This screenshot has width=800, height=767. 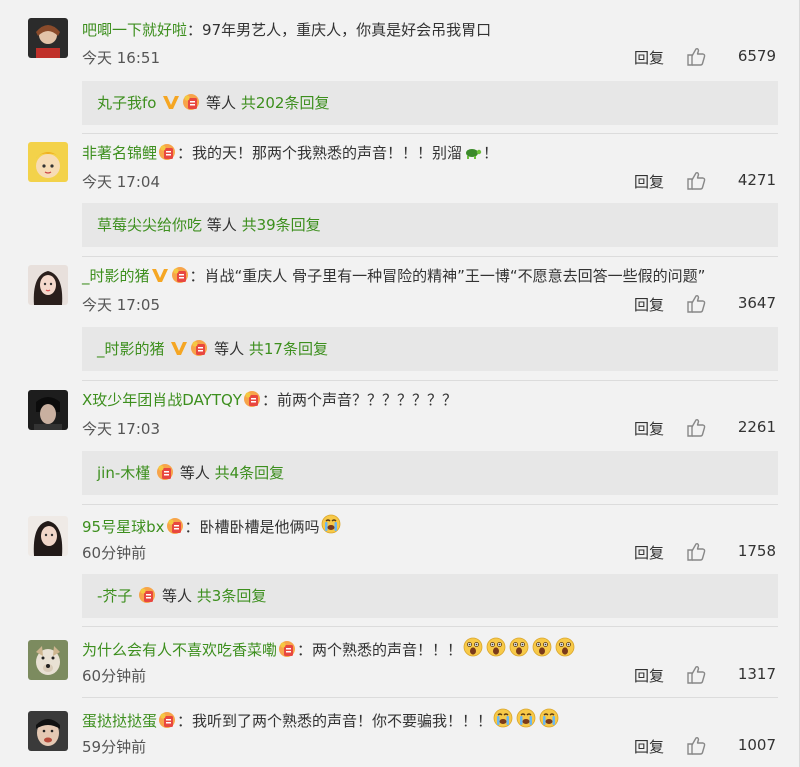 What do you see at coordinates (455, 276) in the screenshot?
I see `comment-text: 肖战“重庆人 骨子里有一种冒险的精神”王一博“不愿意去回答一些假的问题”` at bounding box center [455, 276].